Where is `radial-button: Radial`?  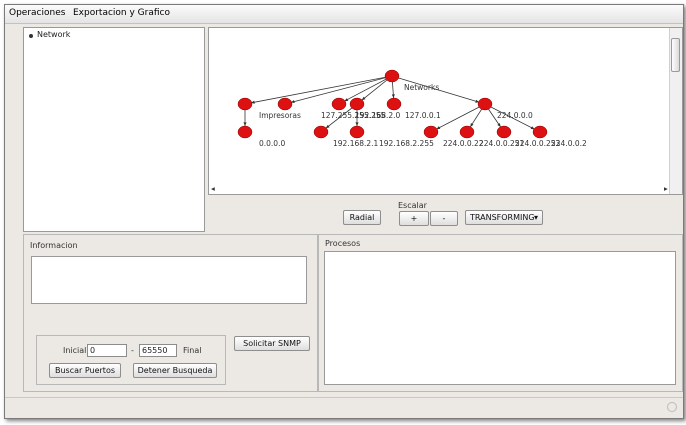
radial-button: Radial is located at coordinates (362, 217).